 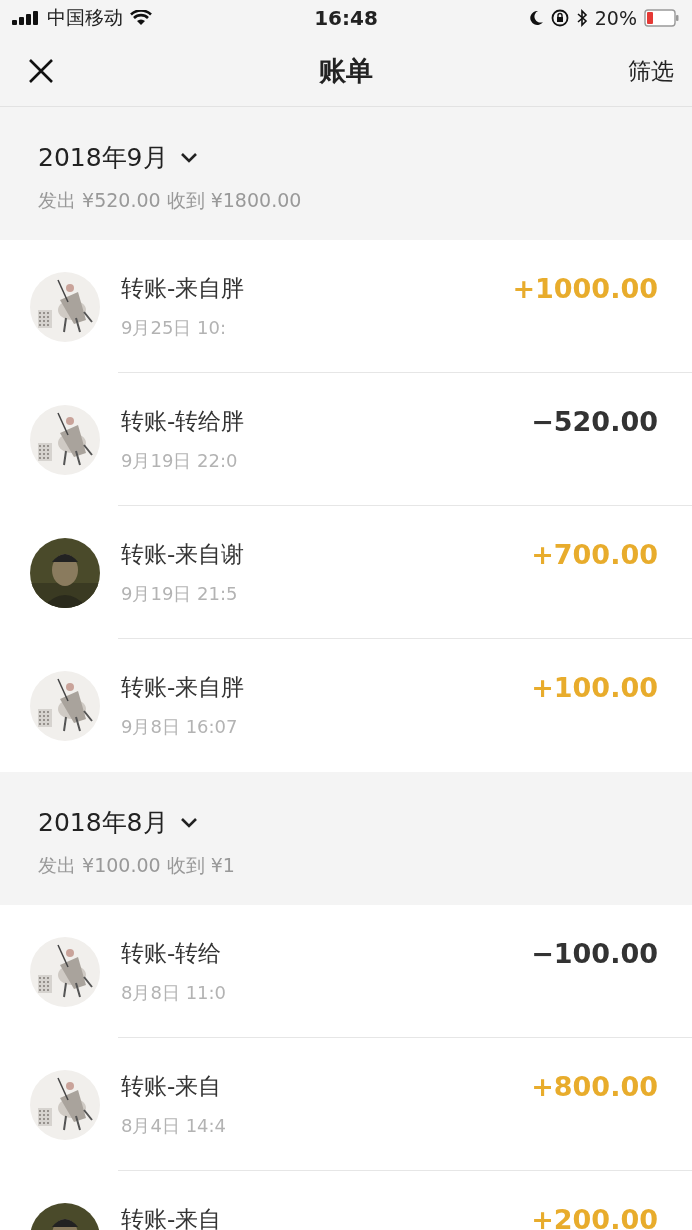 I want to click on transaction-amount: +800.00, so click(x=594, y=1086).